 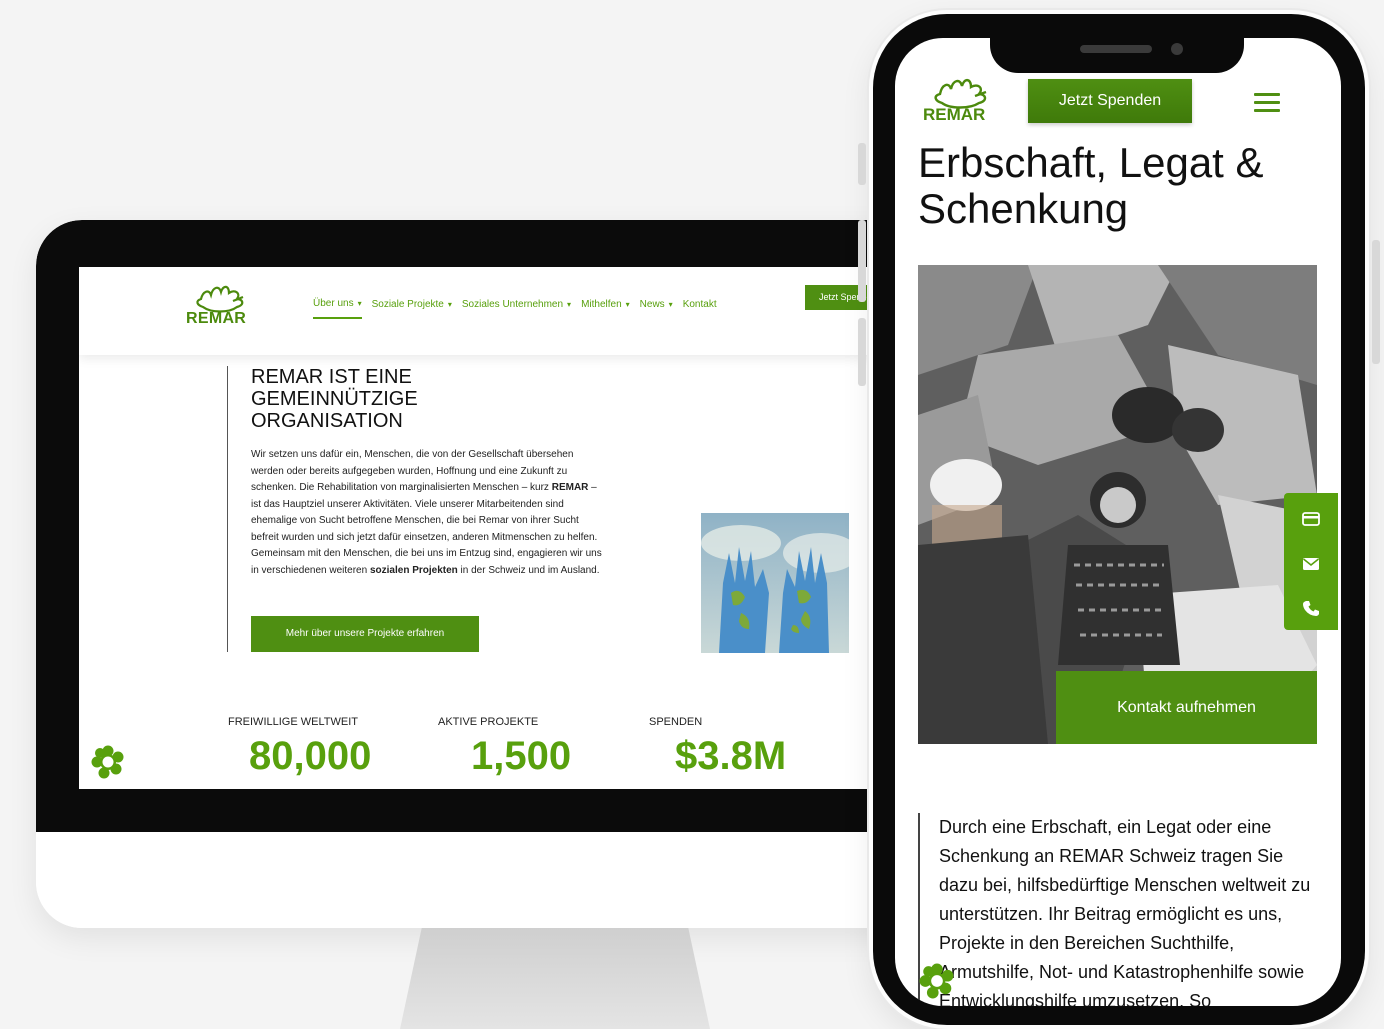 What do you see at coordinates (488, 722) in the screenshot?
I see `stat-label-projects: AKTIVE PROJEKTE` at bounding box center [488, 722].